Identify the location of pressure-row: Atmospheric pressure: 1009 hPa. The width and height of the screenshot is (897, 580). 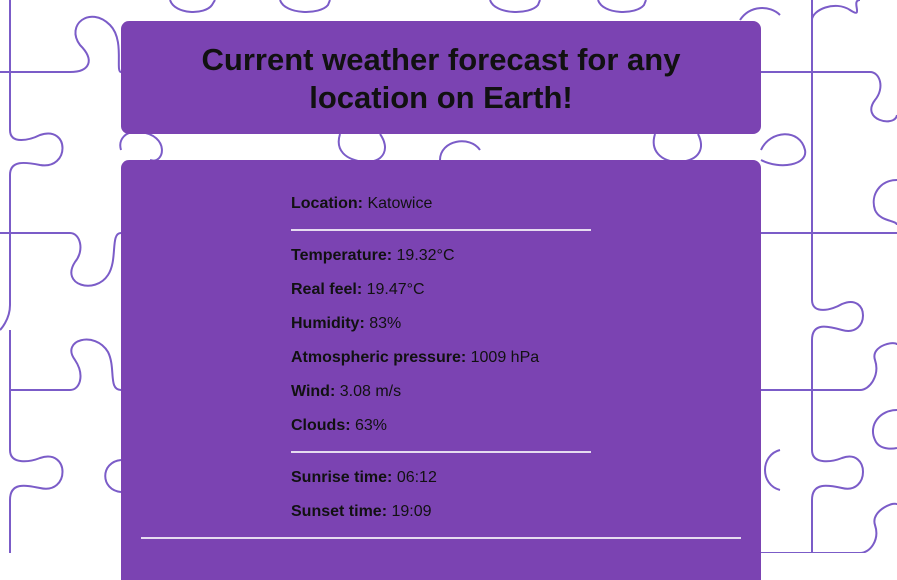
(415, 358).